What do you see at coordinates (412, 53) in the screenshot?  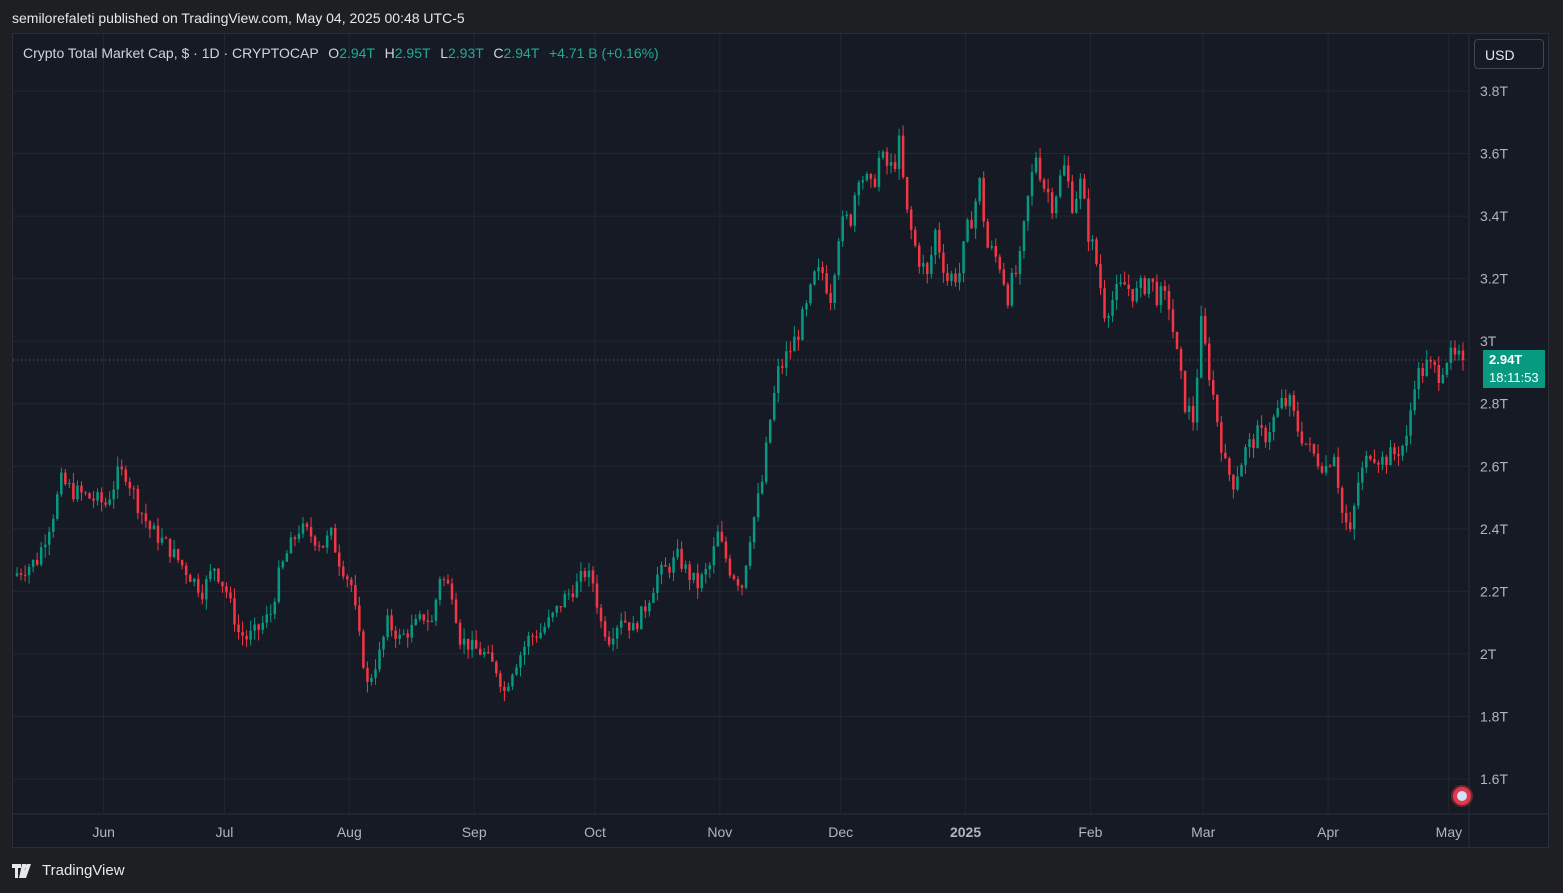 I see `high-value: 2.95T` at bounding box center [412, 53].